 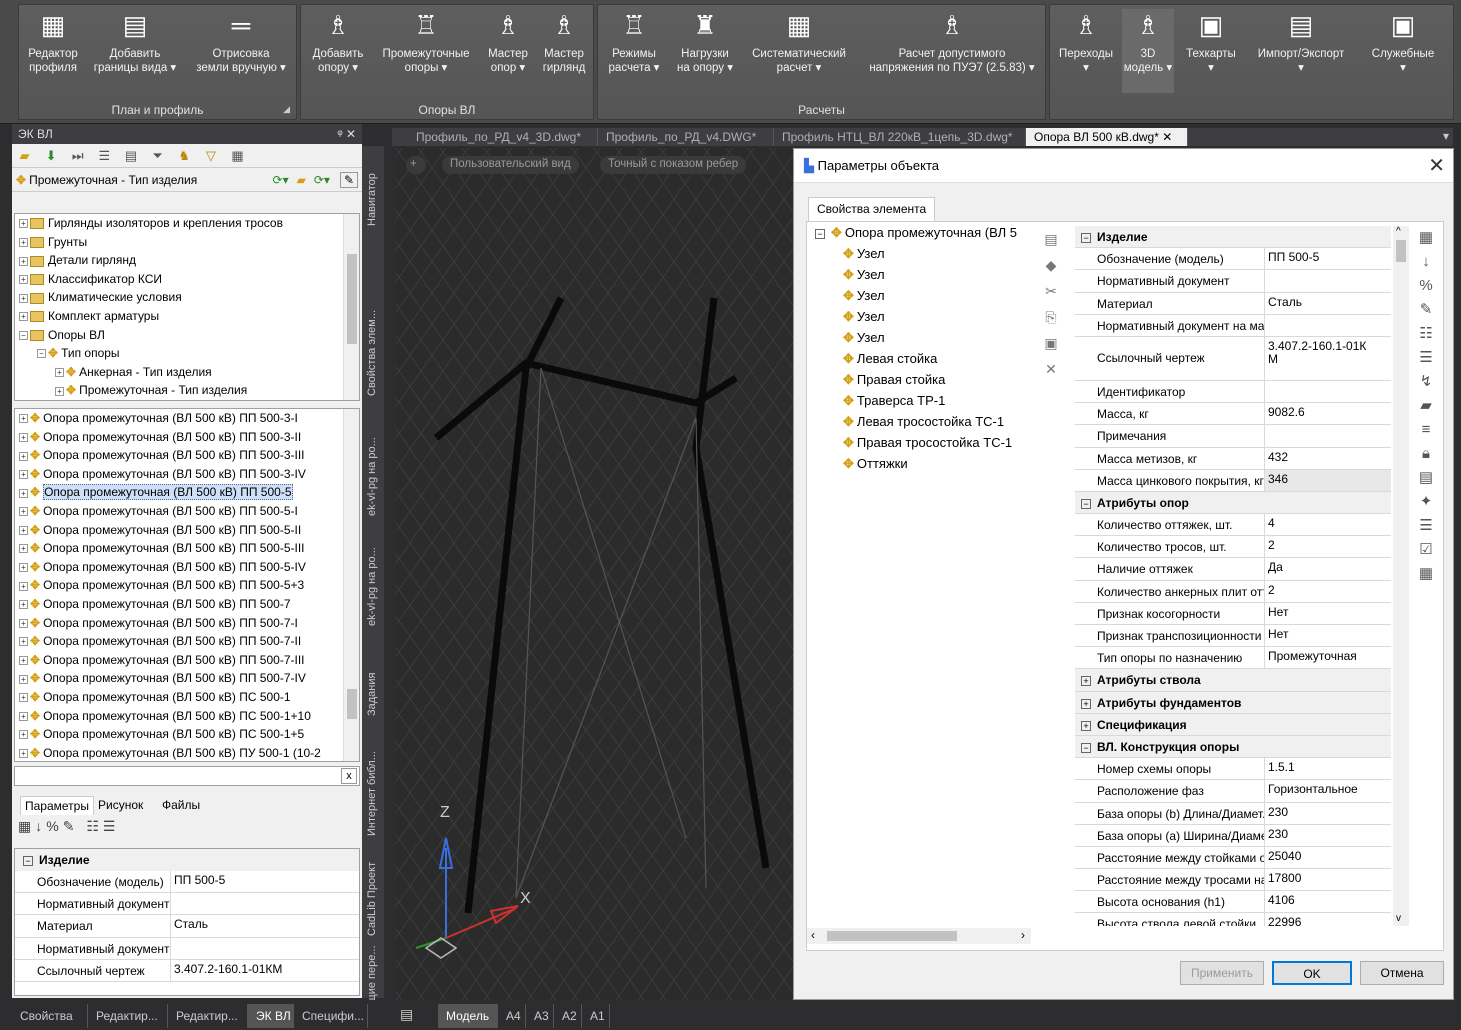 What do you see at coordinates (1051, 343) in the screenshot?
I see `paste-icon: ▣` at bounding box center [1051, 343].